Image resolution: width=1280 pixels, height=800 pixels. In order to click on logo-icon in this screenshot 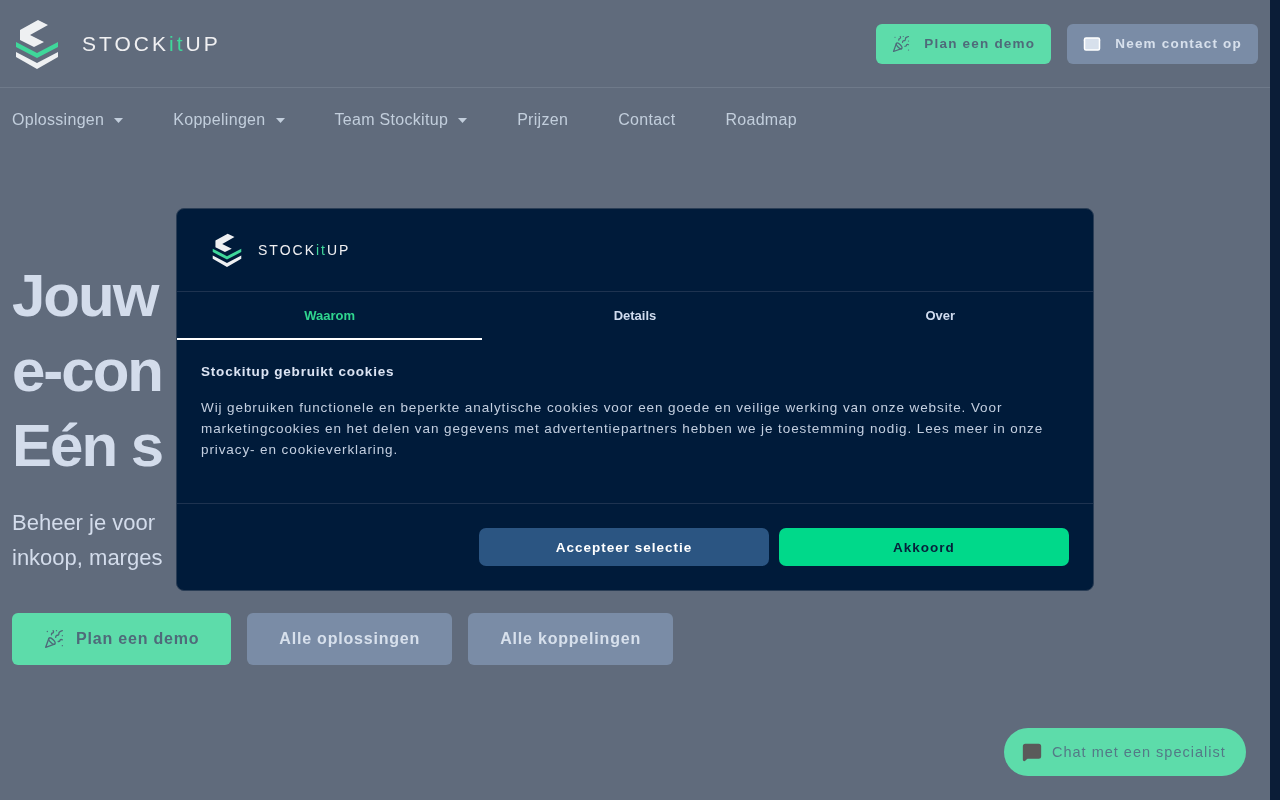, I will do `click(227, 250)`.